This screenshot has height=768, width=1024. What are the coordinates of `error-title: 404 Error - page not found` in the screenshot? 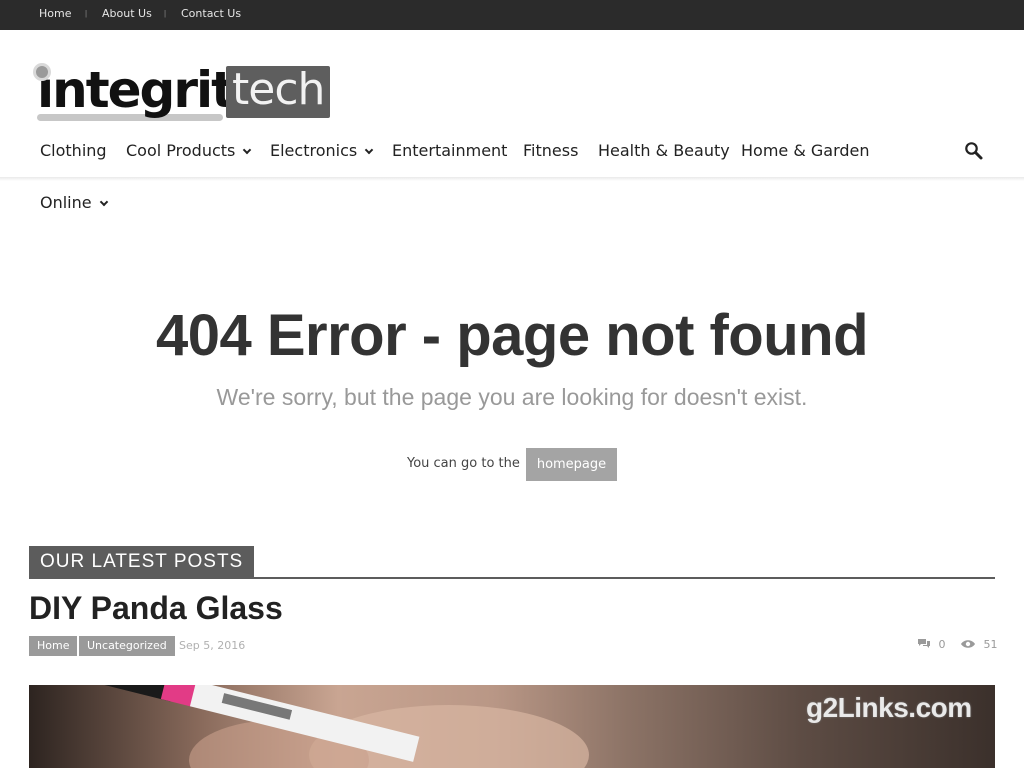 It's located at (512, 335).